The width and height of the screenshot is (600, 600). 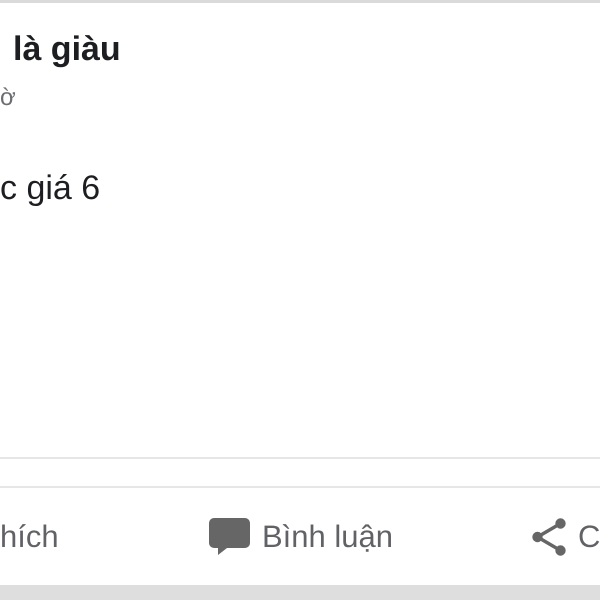 I want to click on author-name: là giàu, so click(x=67, y=49).